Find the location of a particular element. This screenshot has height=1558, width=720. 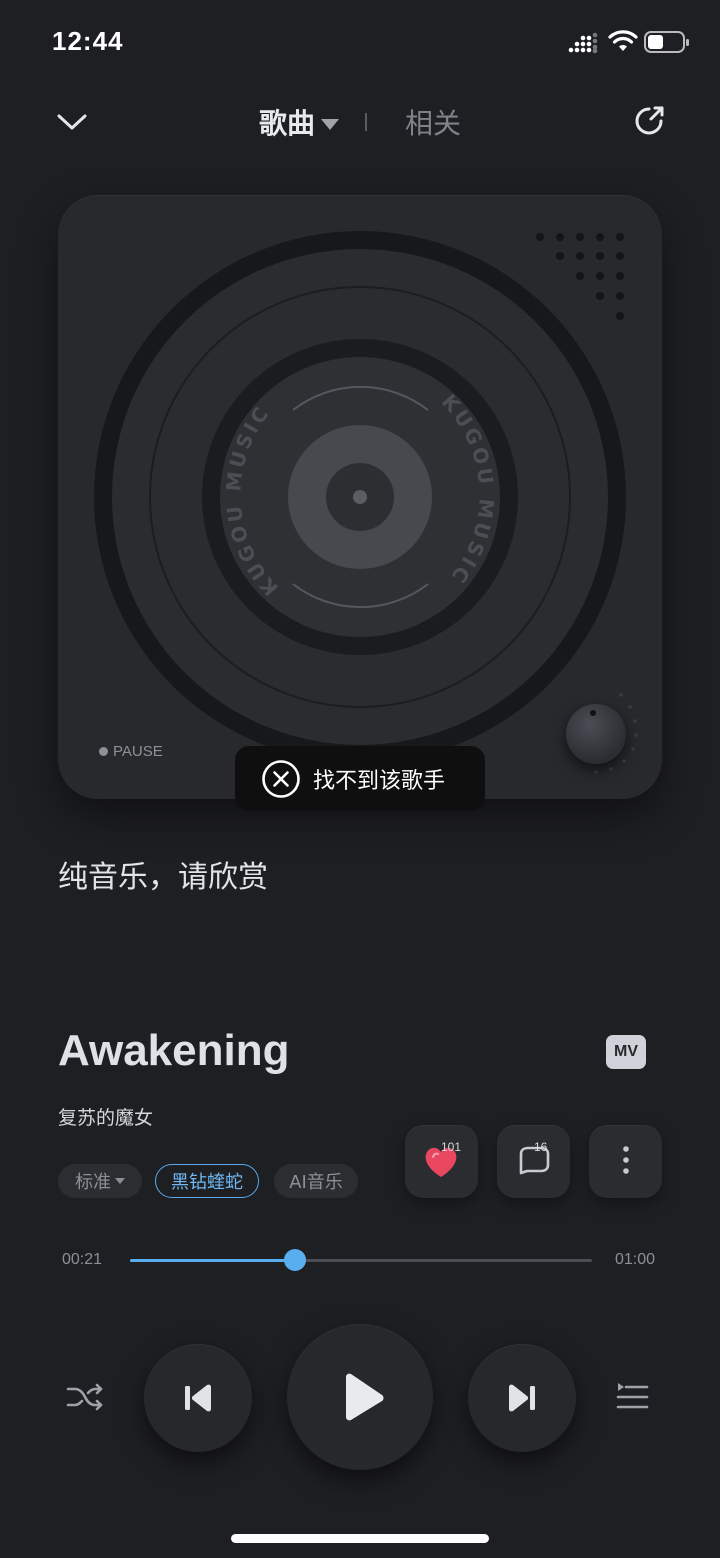

tab-song-caret-icon is located at coordinates (330, 124).